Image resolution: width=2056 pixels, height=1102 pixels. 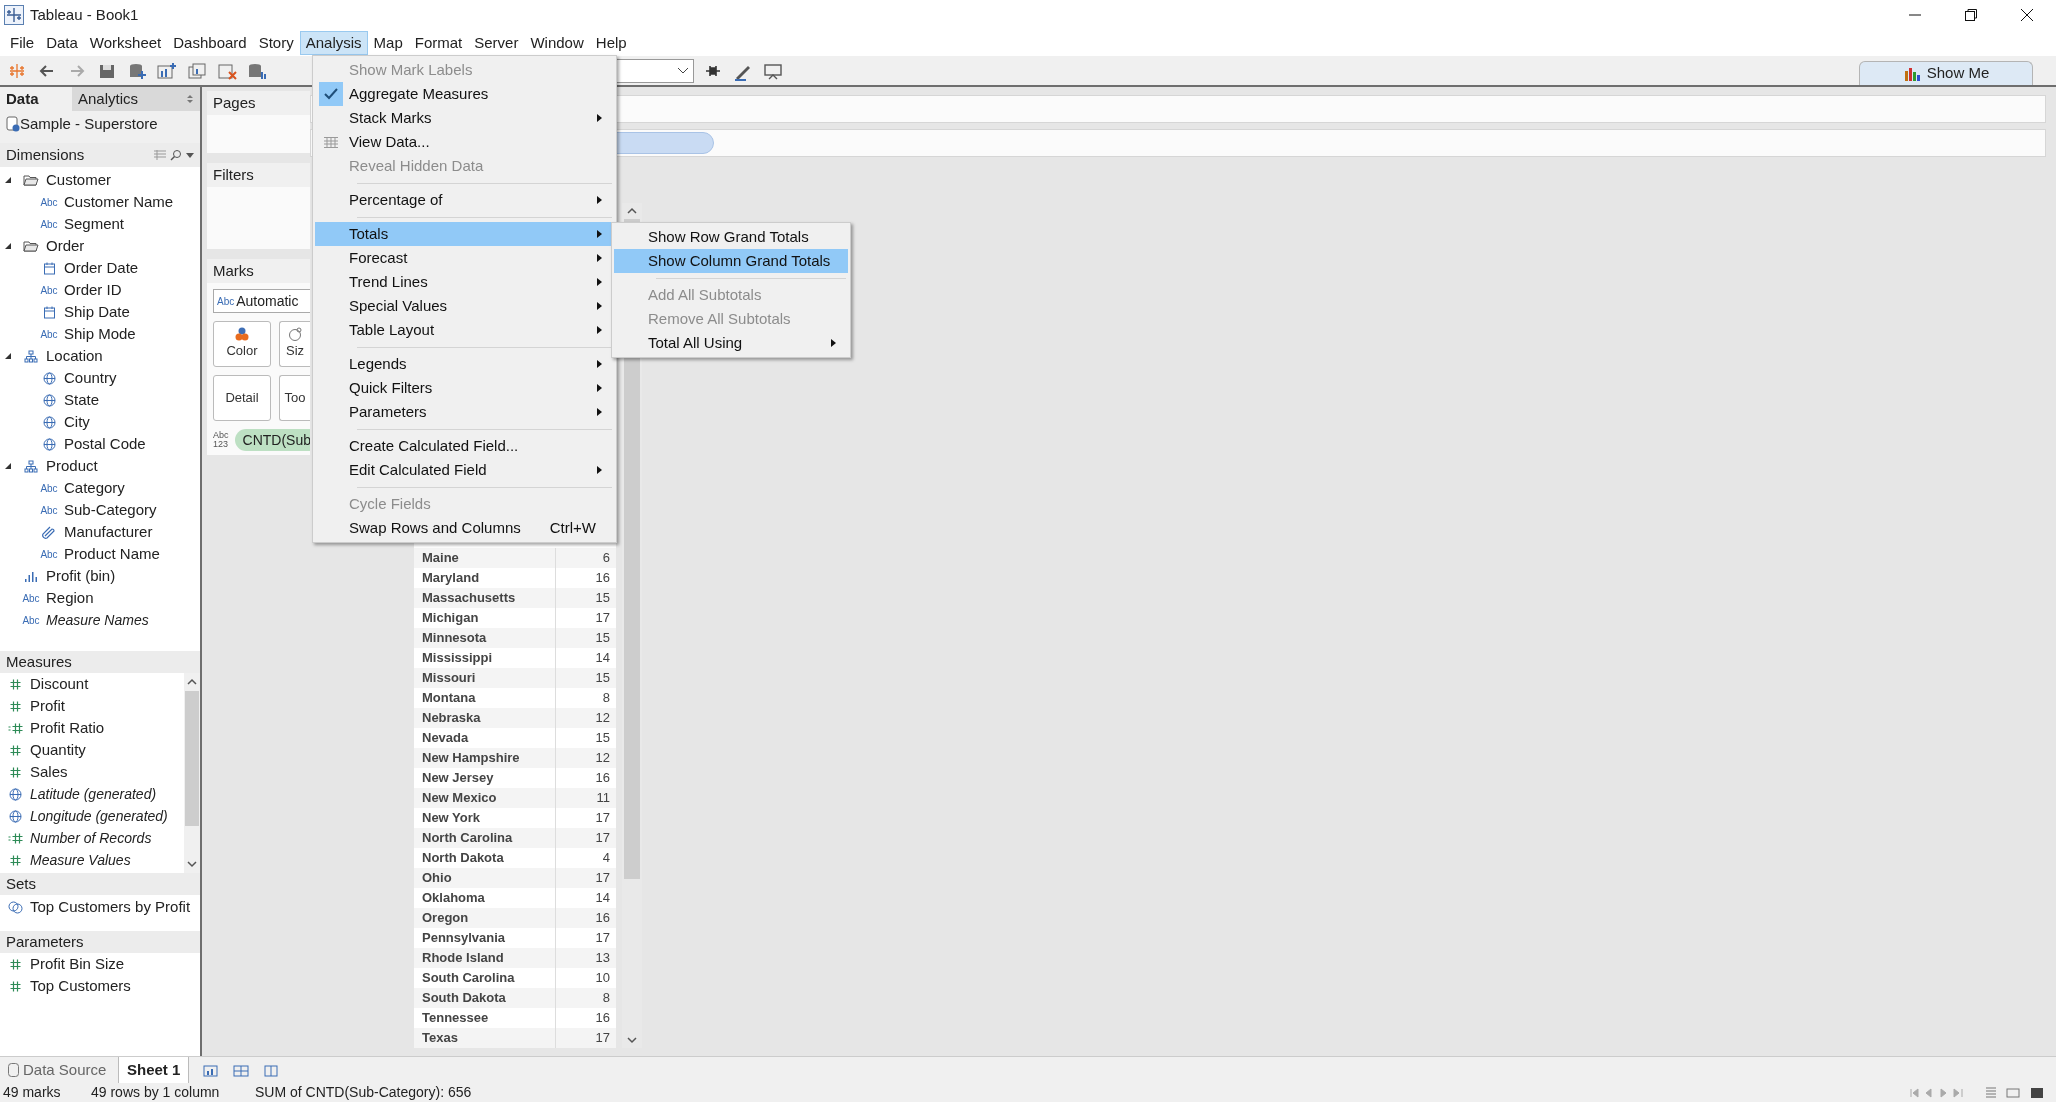 I want to click on field-name: Profit Ratio, so click(x=67, y=728).